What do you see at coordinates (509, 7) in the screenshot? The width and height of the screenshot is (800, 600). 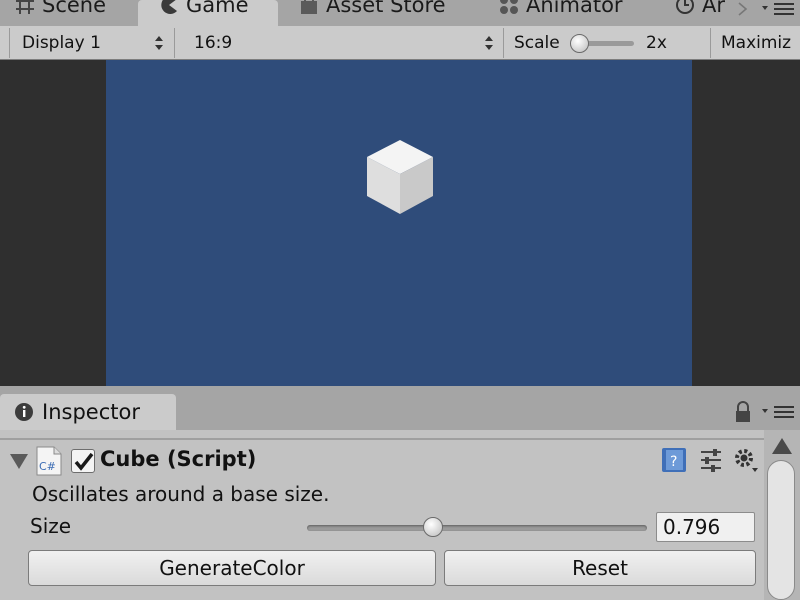 I see `animator-icon` at bounding box center [509, 7].